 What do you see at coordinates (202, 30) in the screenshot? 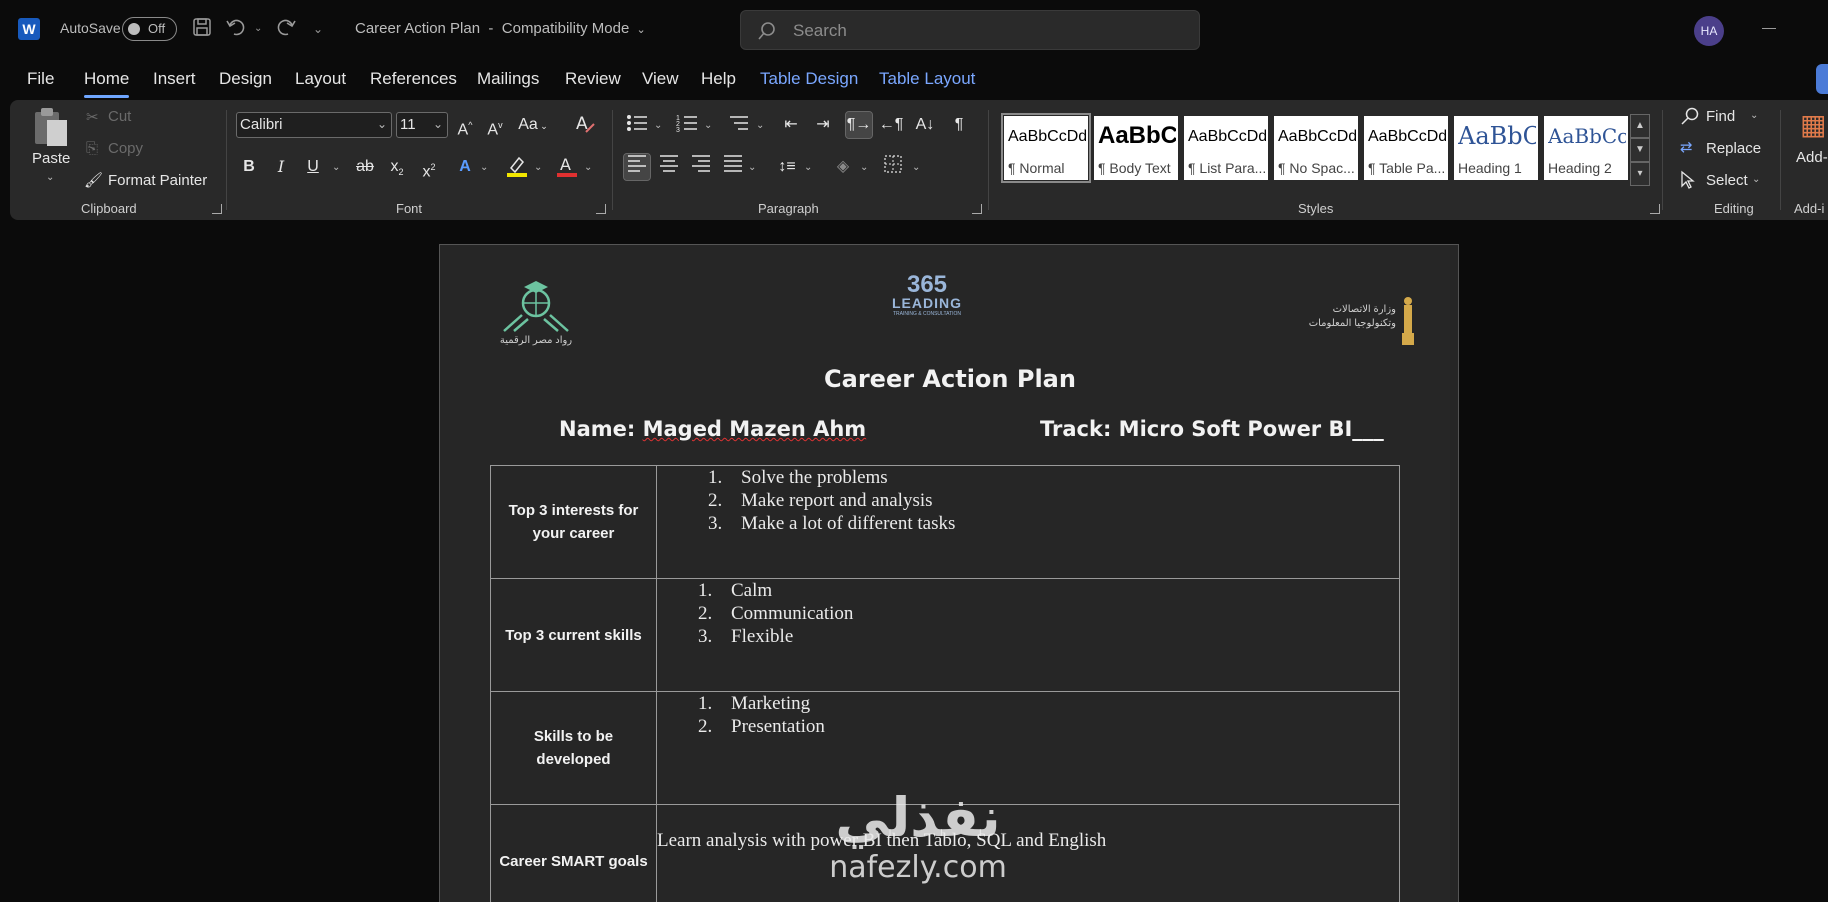
I see `save-icon` at bounding box center [202, 30].